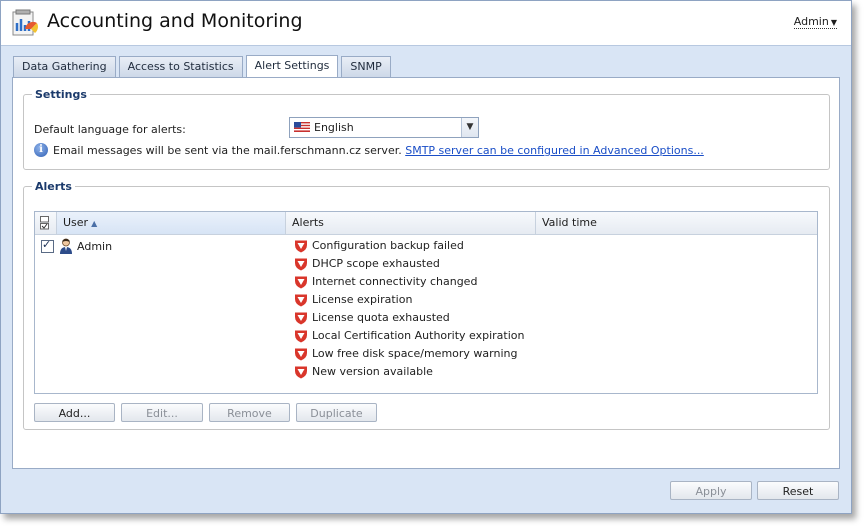 This screenshot has height=526, width=865. What do you see at coordinates (711, 490) in the screenshot?
I see `apply-button: Apply` at bounding box center [711, 490].